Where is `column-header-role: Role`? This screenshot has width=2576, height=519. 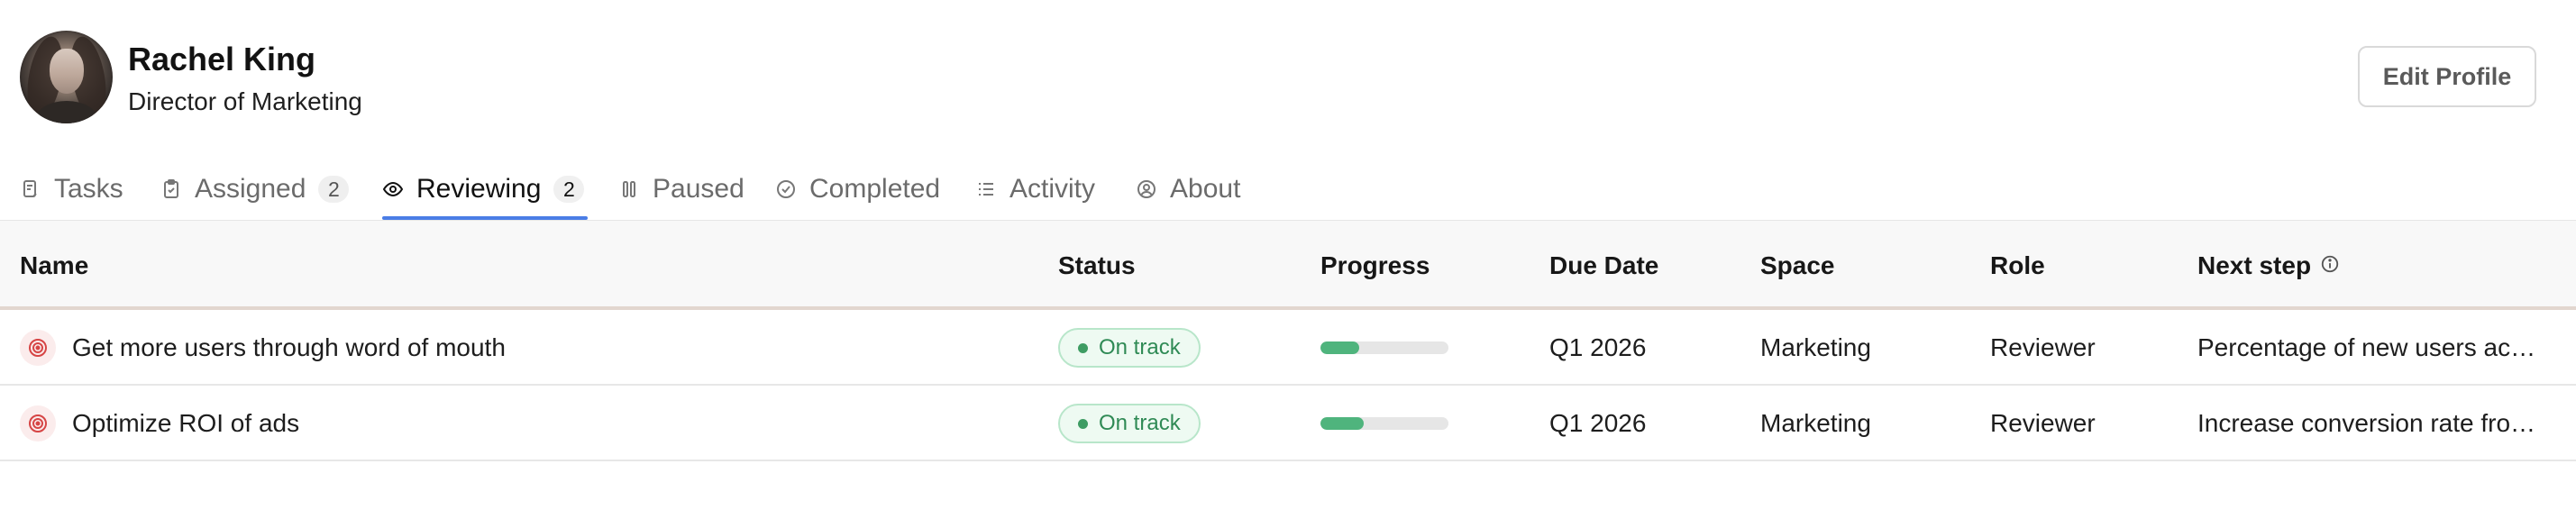 column-header-role: Role is located at coordinates (2017, 266).